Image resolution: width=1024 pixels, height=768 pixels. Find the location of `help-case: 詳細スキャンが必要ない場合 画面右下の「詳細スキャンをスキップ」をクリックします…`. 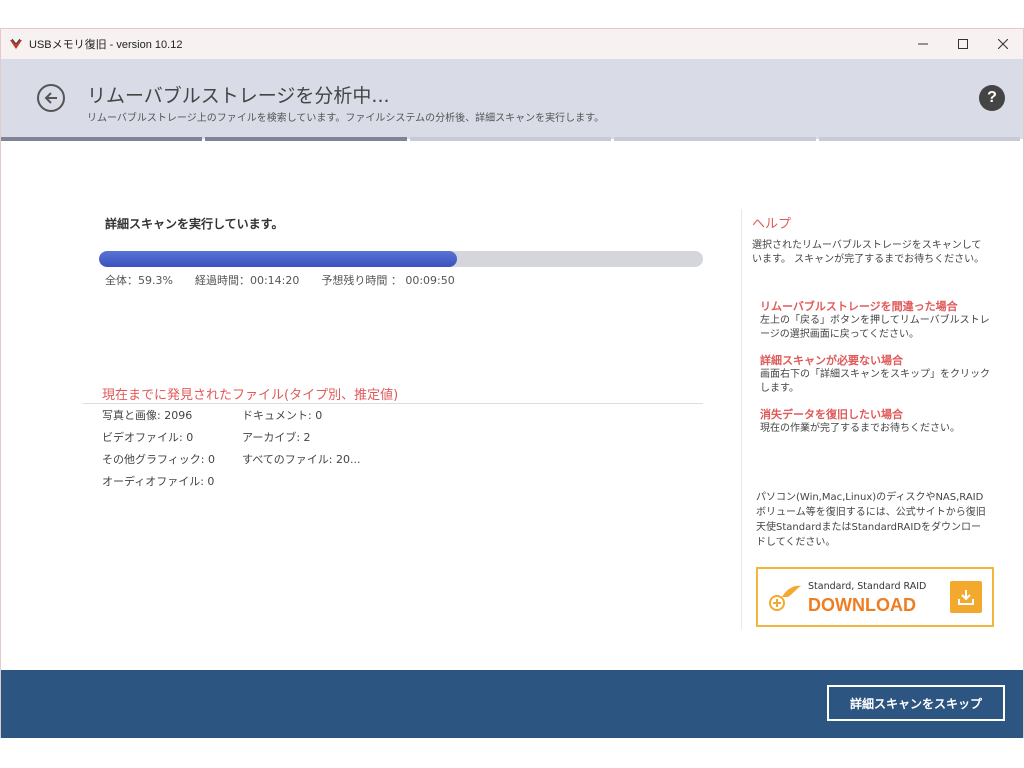

help-case: 詳細スキャンが必要ない場合 画面右下の「詳細スキャンをスキップ」をクリックします… is located at coordinates (877, 374).